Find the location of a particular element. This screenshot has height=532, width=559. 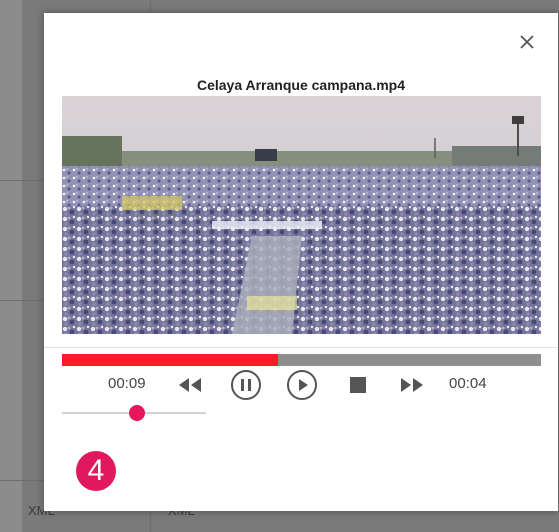

stop-button is located at coordinates (358, 385).